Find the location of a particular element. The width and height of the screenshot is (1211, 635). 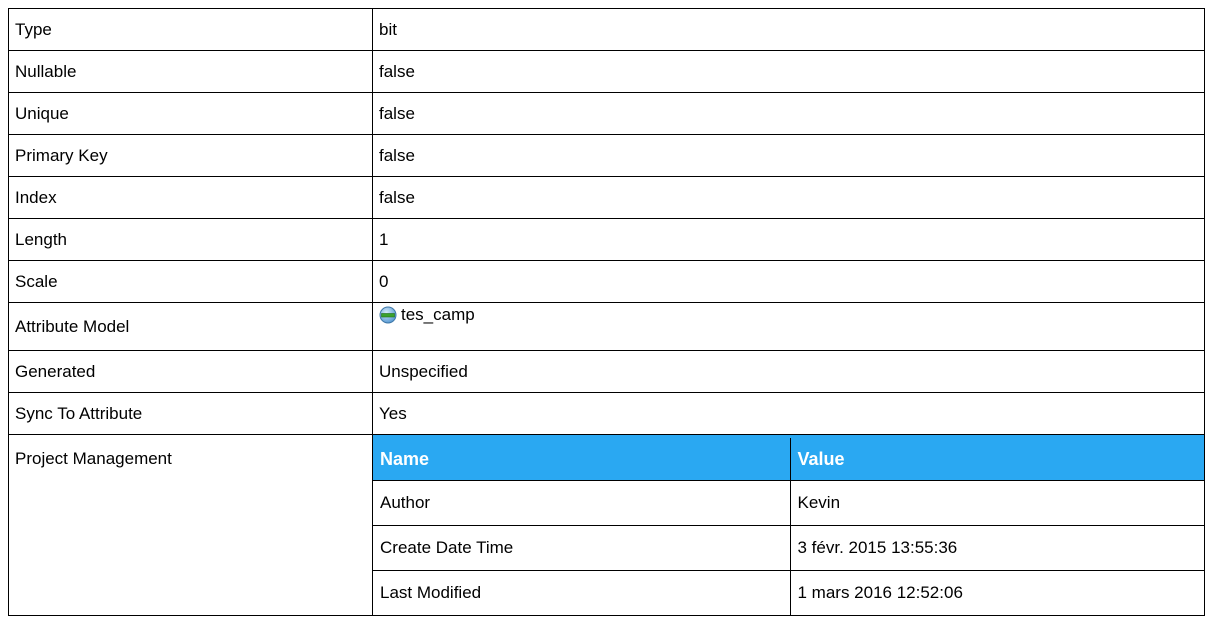

column-header-value: Value is located at coordinates (997, 458).